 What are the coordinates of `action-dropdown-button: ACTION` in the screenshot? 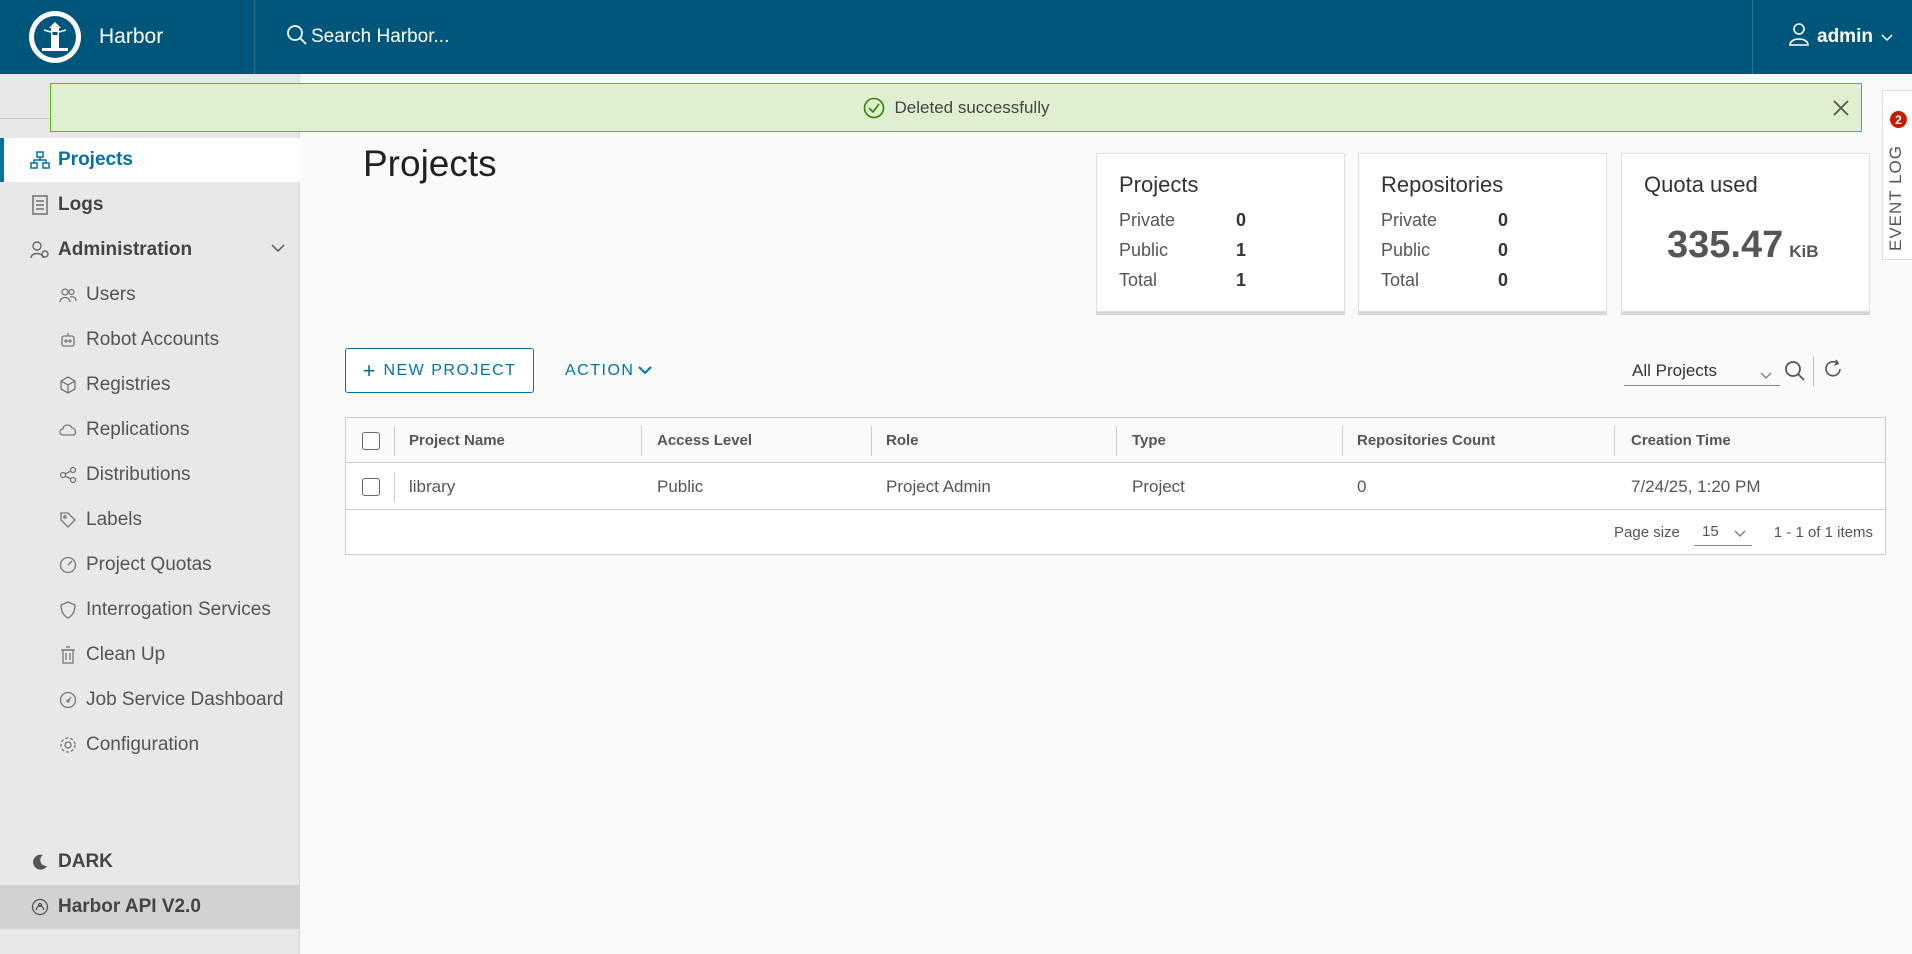 It's located at (609, 370).